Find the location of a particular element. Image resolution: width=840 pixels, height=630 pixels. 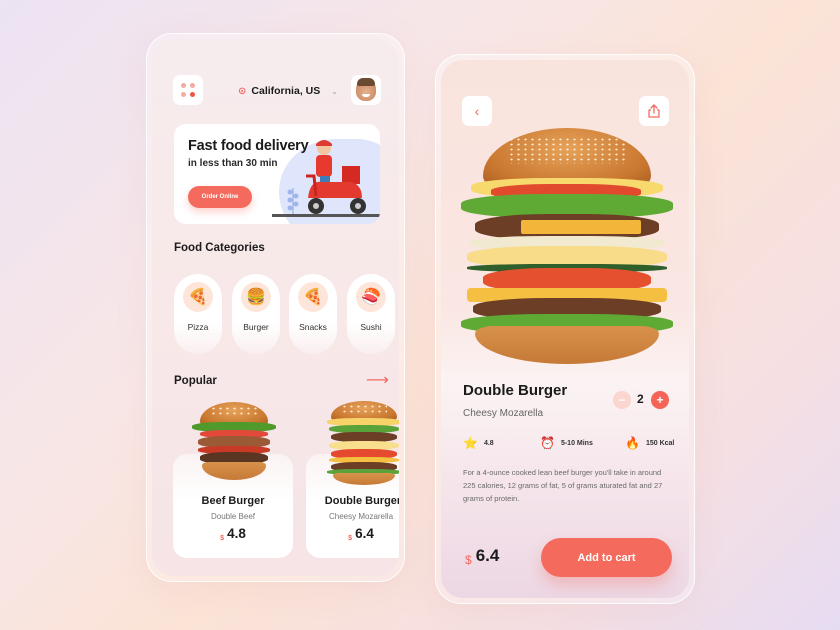

snacks-icon: 🍕 is located at coordinates (313, 297).